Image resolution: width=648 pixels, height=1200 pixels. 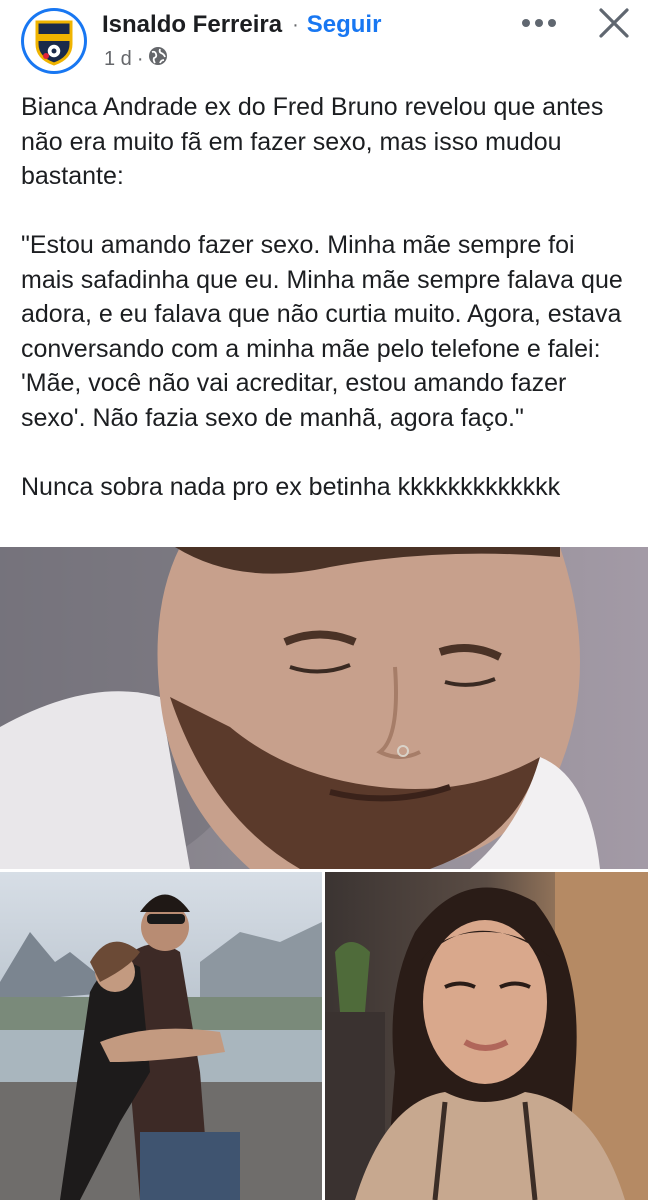 What do you see at coordinates (118, 59) in the screenshot?
I see `post-timestamp: 1 d` at bounding box center [118, 59].